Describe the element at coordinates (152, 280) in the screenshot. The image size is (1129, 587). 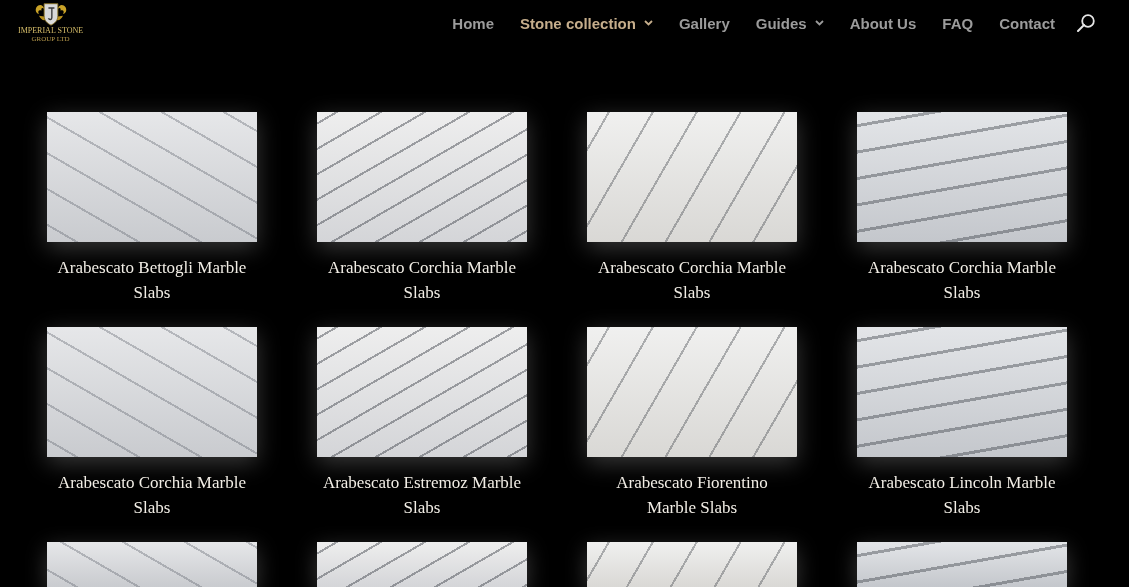
I see `product-title: Arabescato Bettogli Marble Slabs` at that location.